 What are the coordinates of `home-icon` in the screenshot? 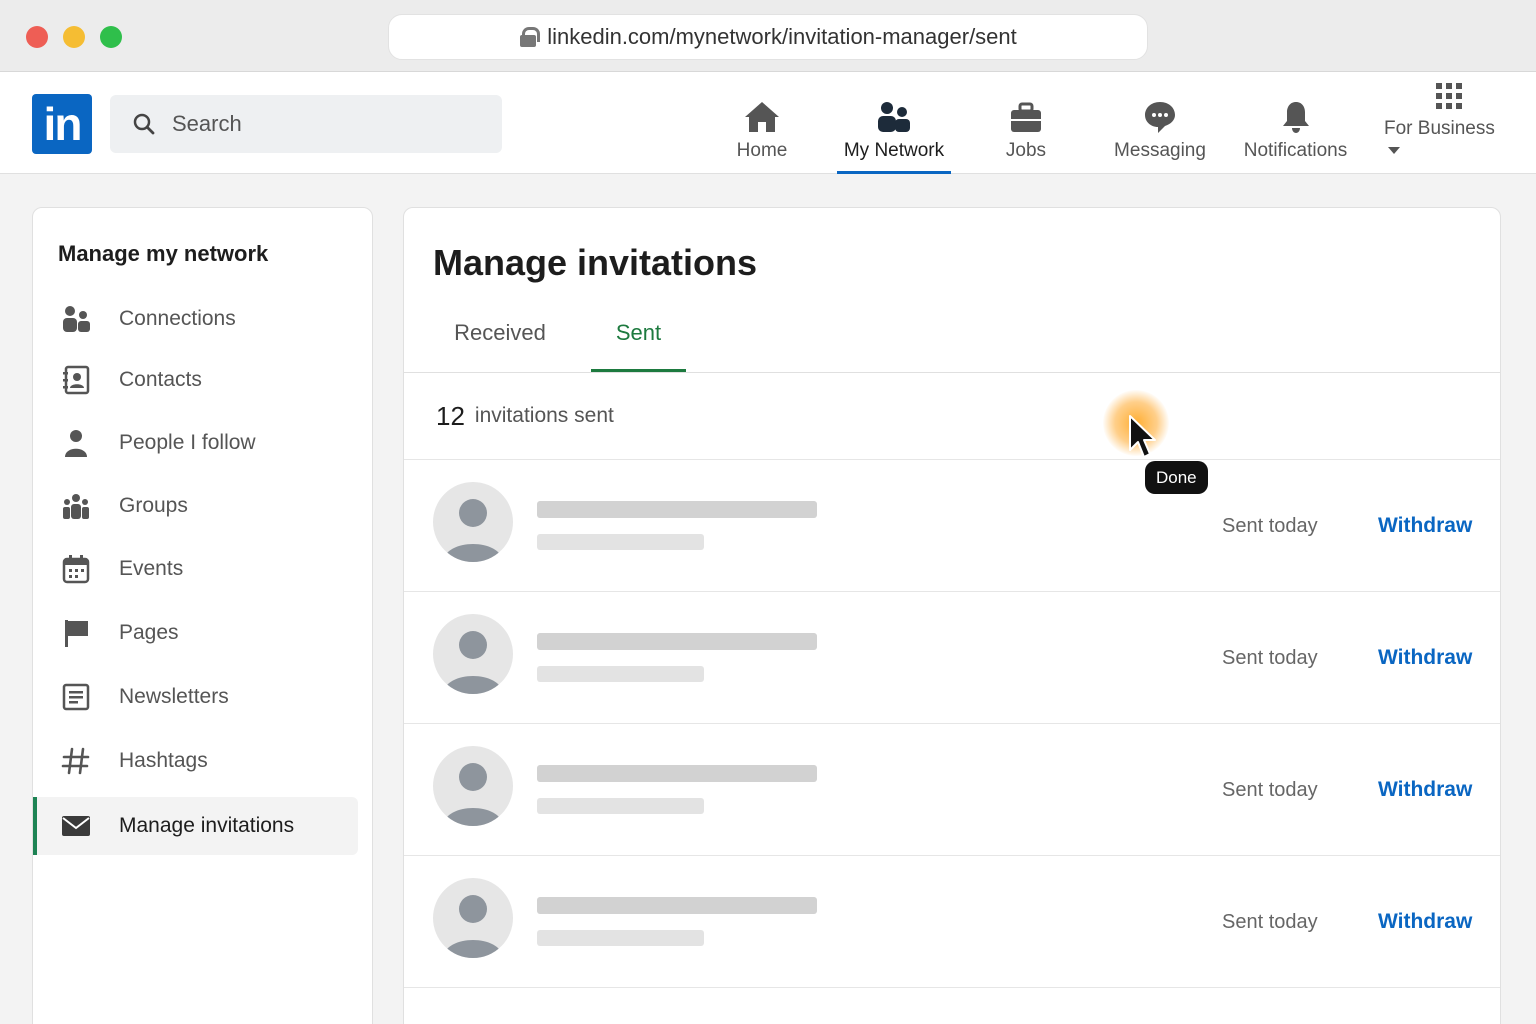 It's located at (762, 117).